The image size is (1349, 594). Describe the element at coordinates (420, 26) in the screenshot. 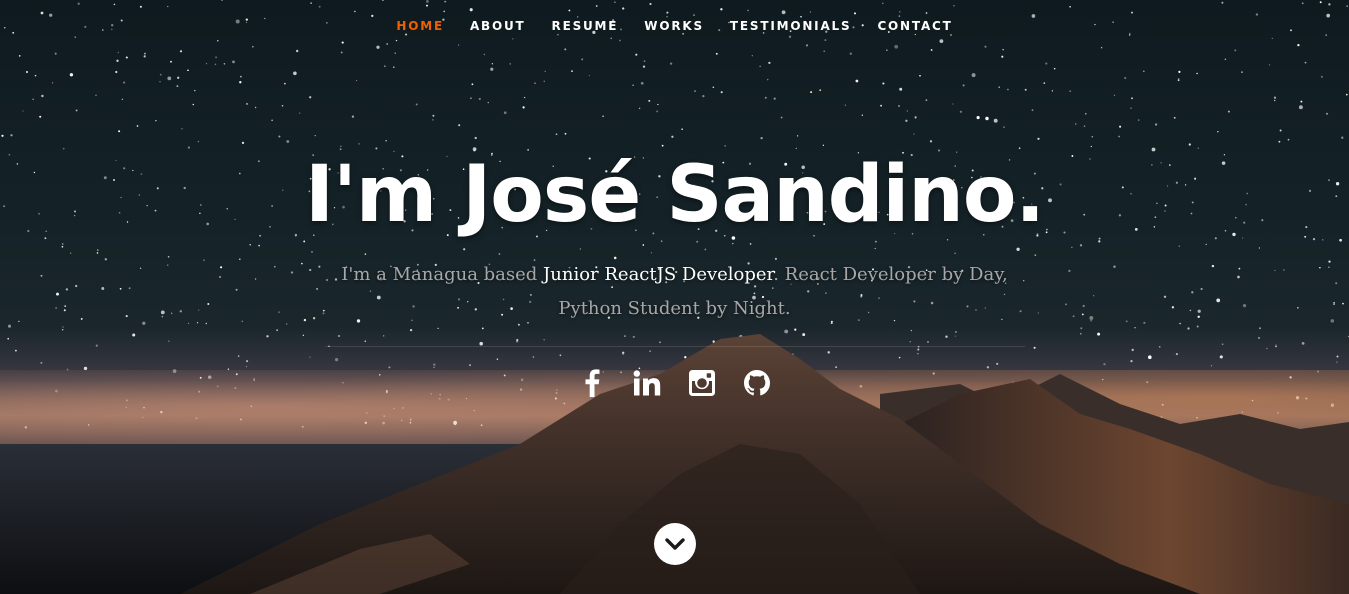

I see `nav-home: HOME` at that location.